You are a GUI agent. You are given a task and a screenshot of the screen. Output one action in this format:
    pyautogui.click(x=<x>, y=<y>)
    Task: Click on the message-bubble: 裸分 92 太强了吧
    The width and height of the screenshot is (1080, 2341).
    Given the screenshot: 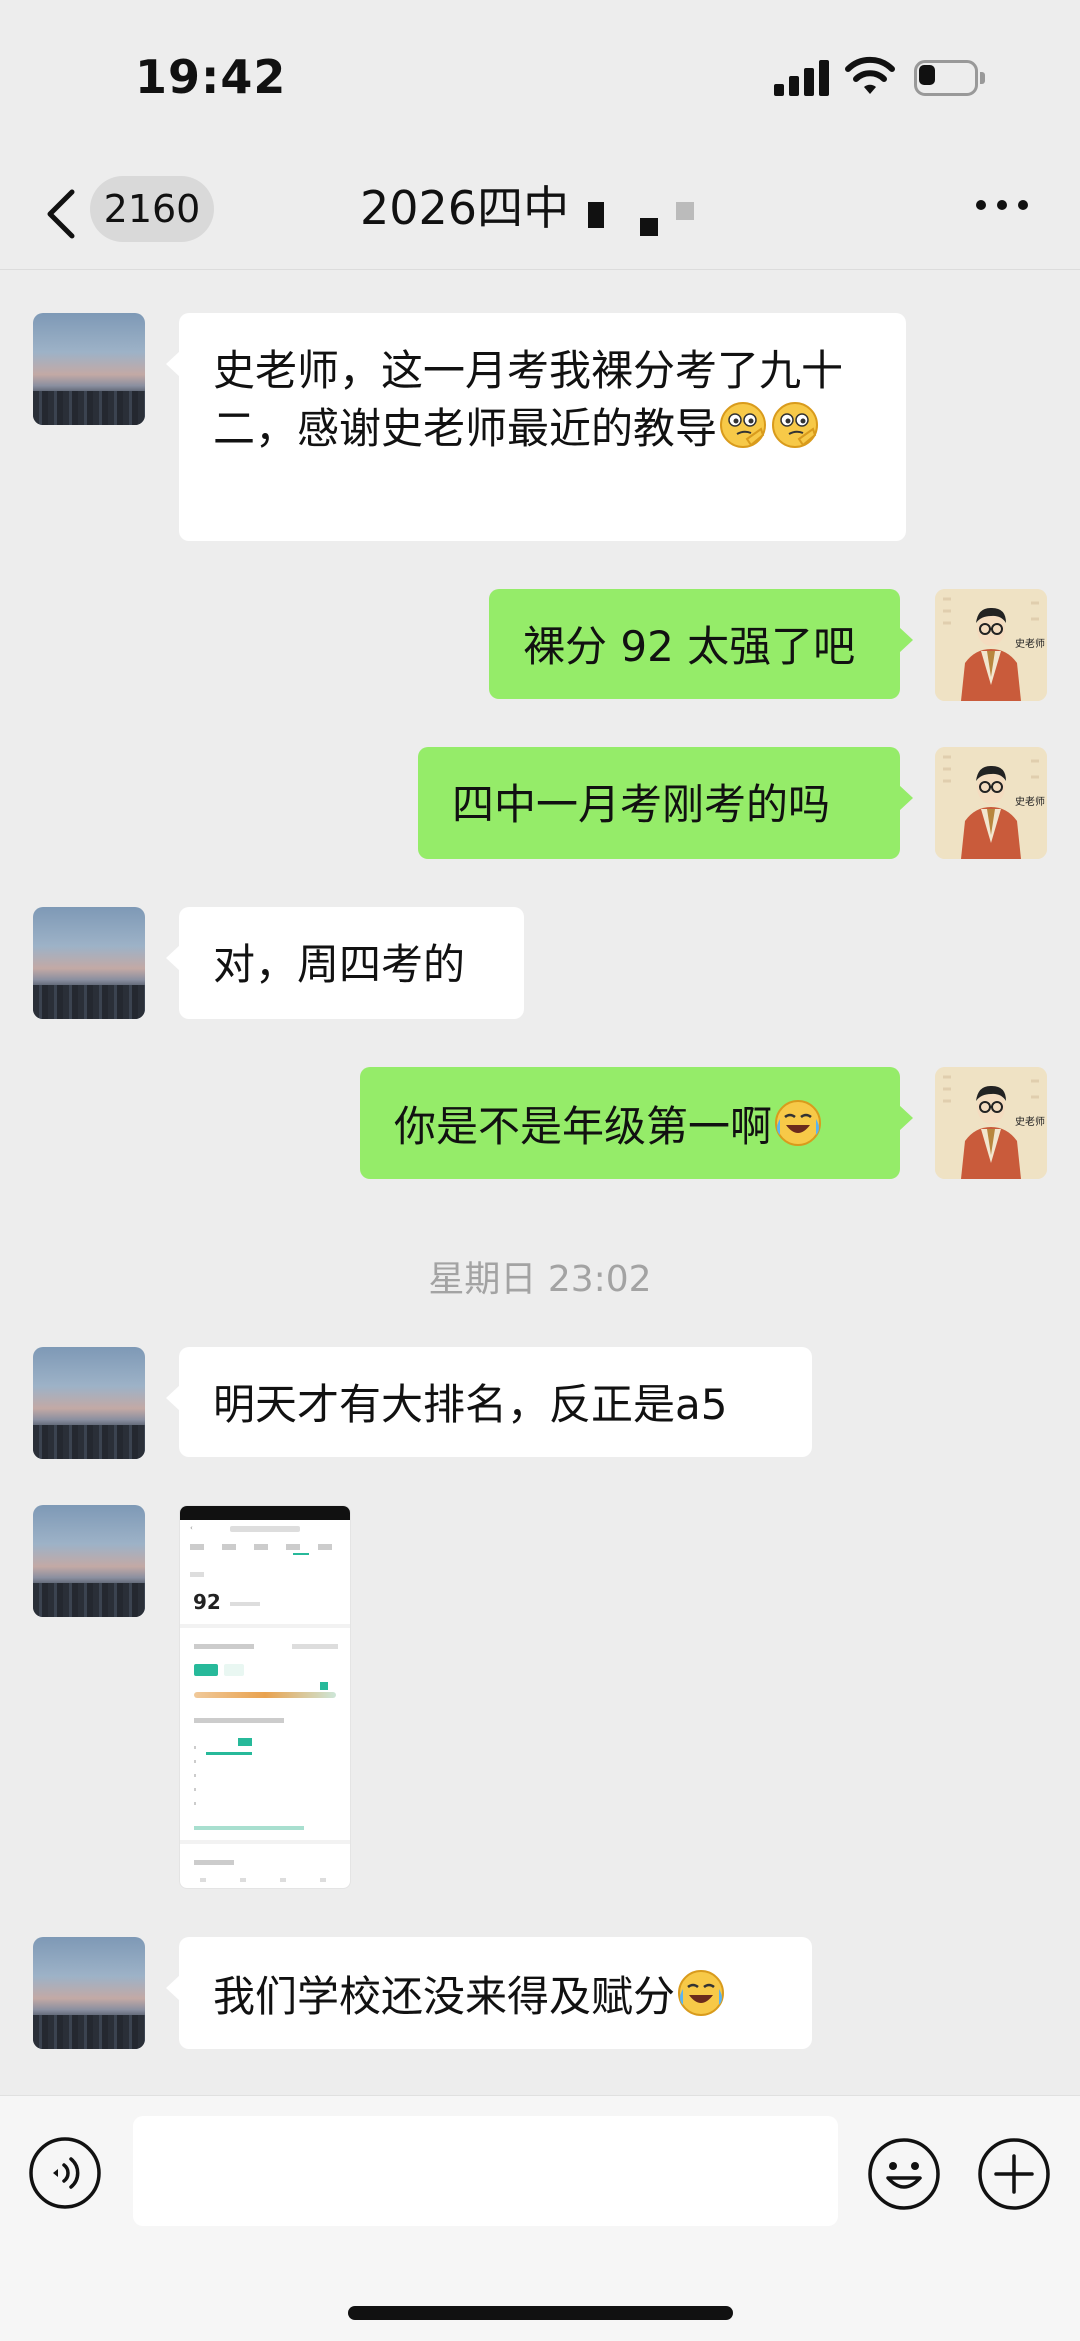 What is the action you would take?
    pyautogui.click(x=701, y=644)
    